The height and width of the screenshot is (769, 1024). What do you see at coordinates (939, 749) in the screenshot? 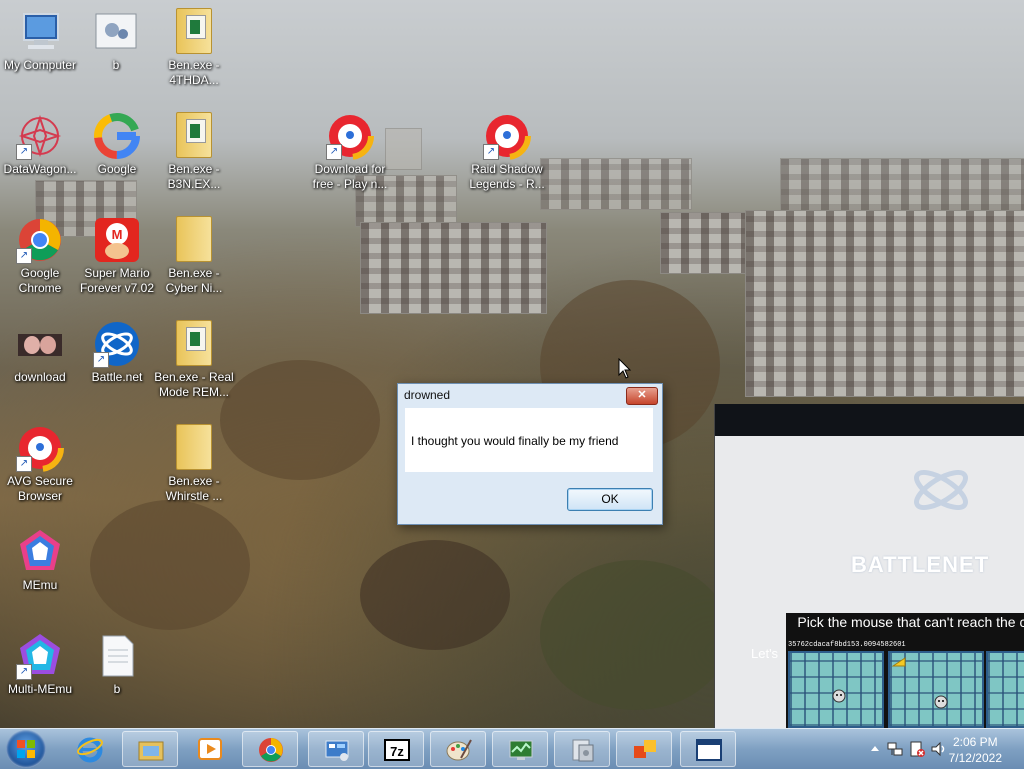
I see `volume-icon` at bounding box center [939, 749].